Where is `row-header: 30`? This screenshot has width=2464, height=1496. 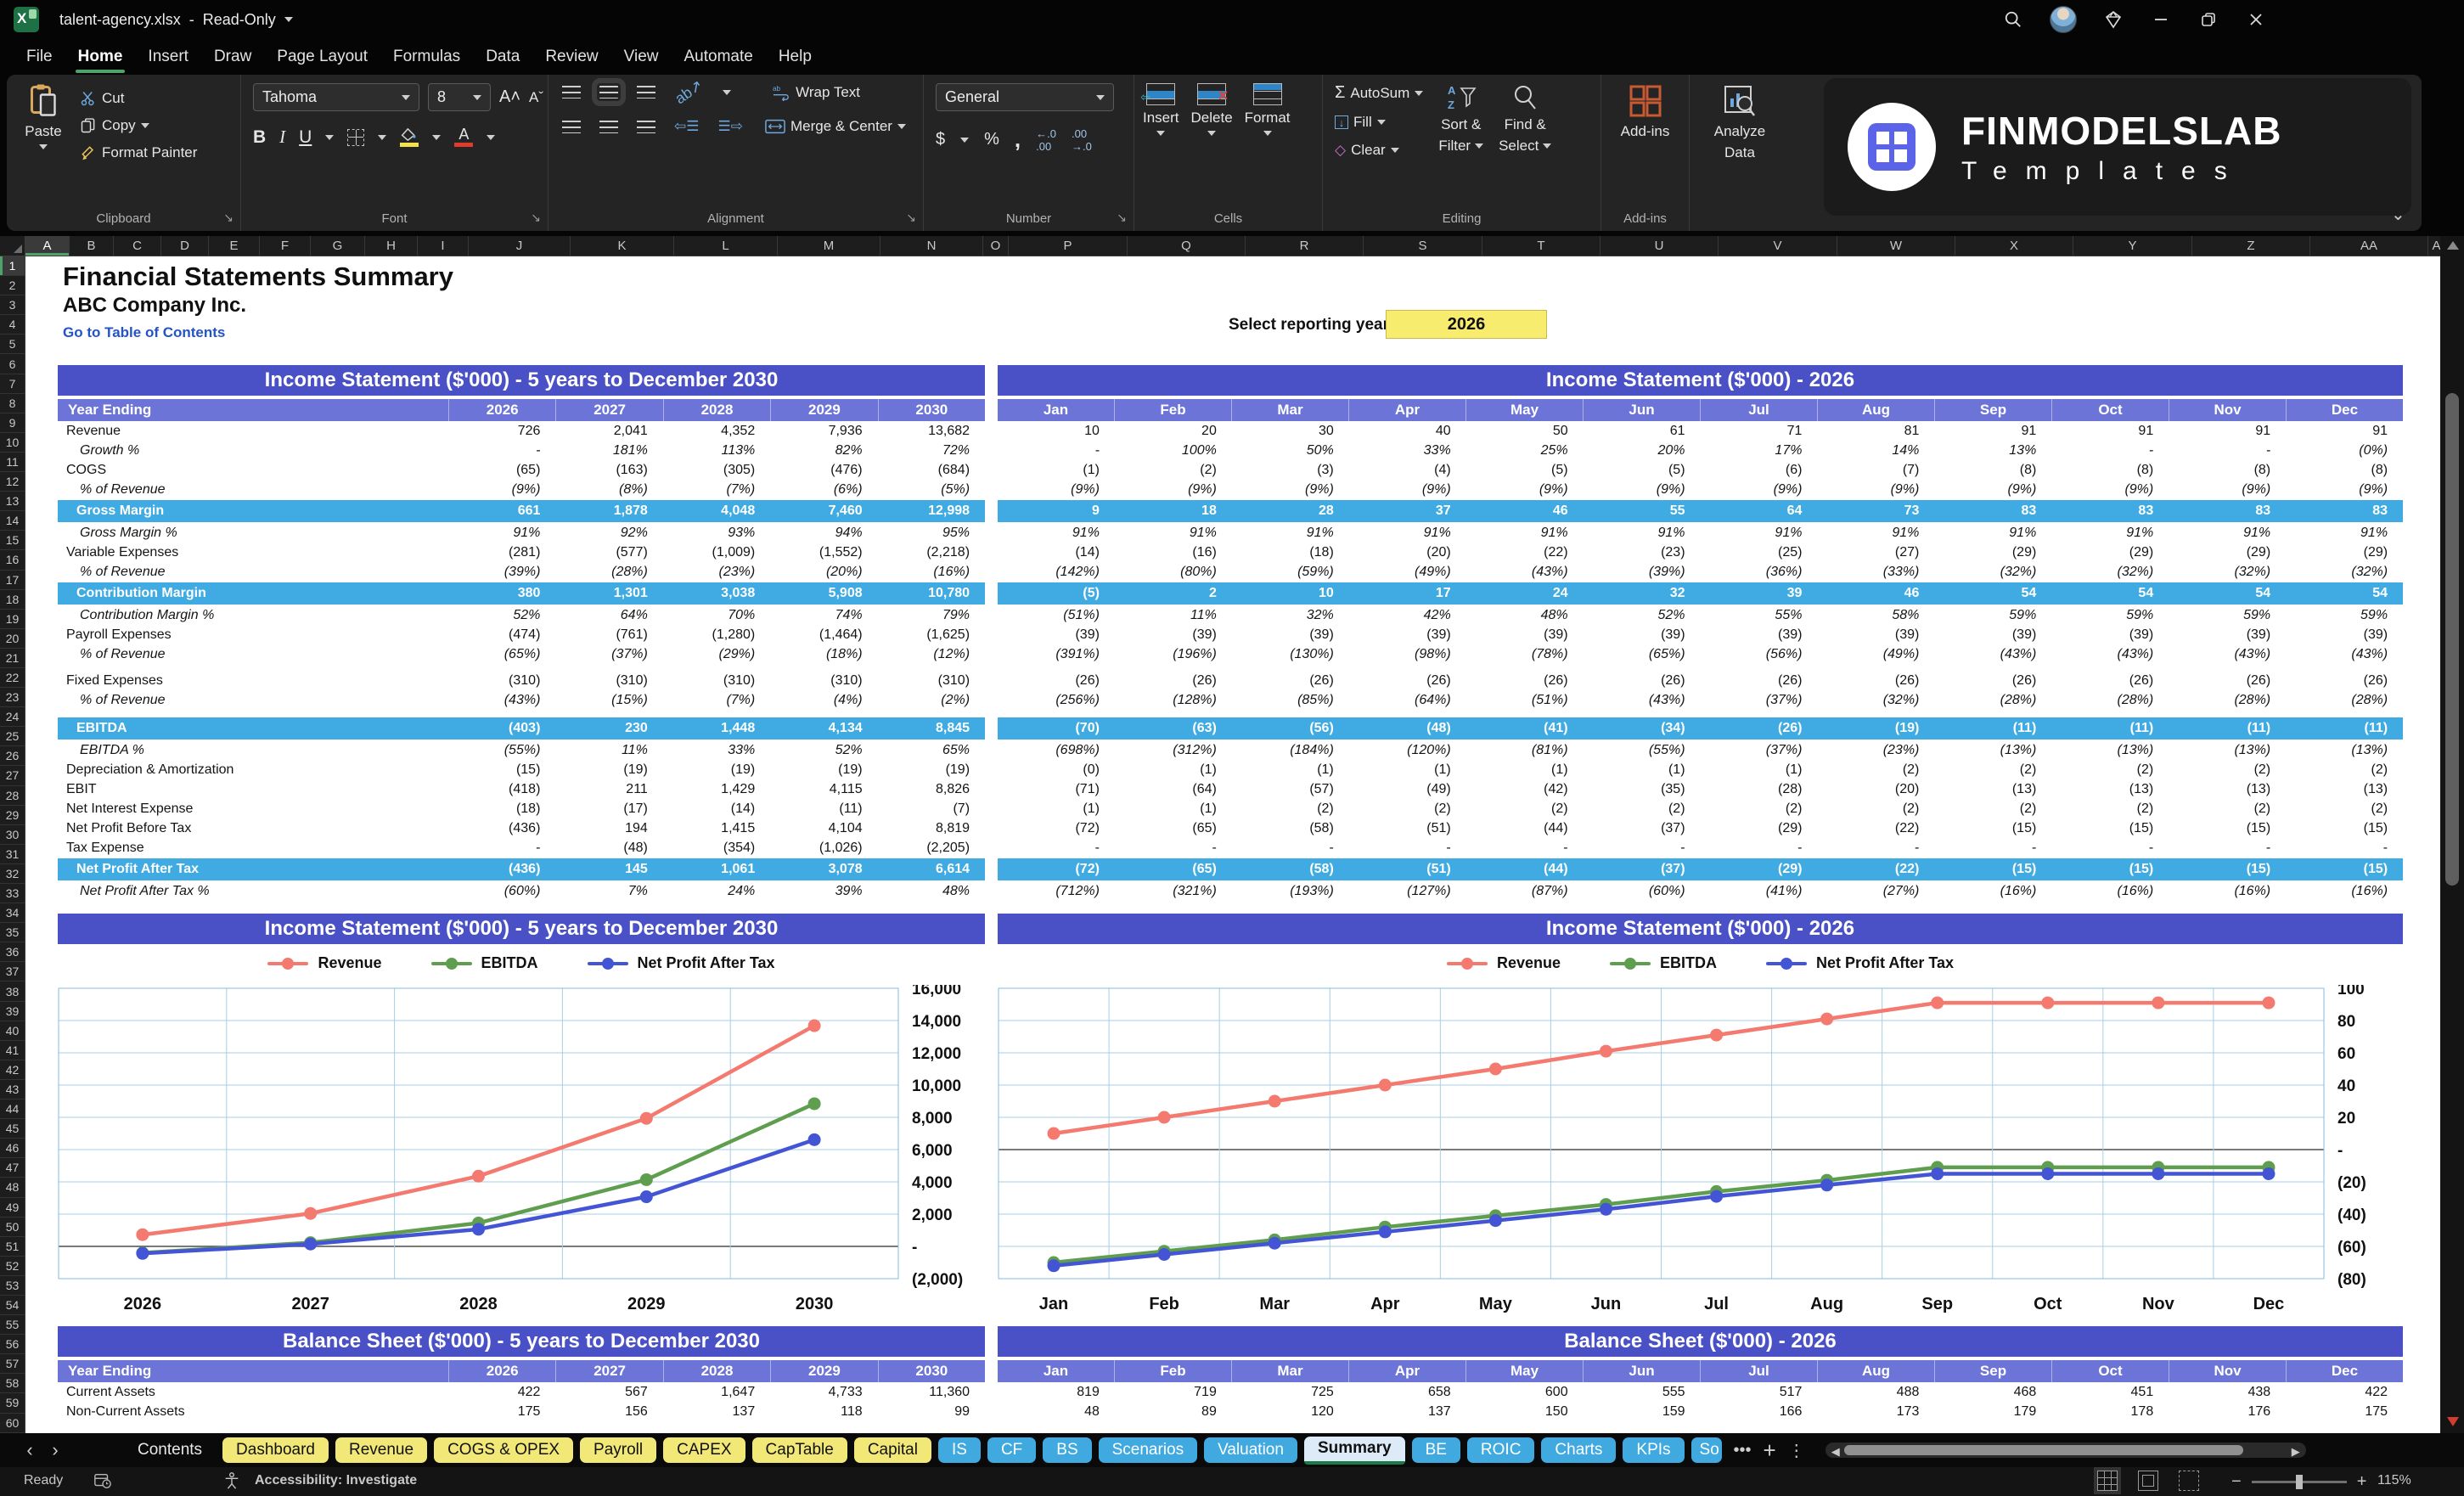
row-header: 30 is located at coordinates (12, 835).